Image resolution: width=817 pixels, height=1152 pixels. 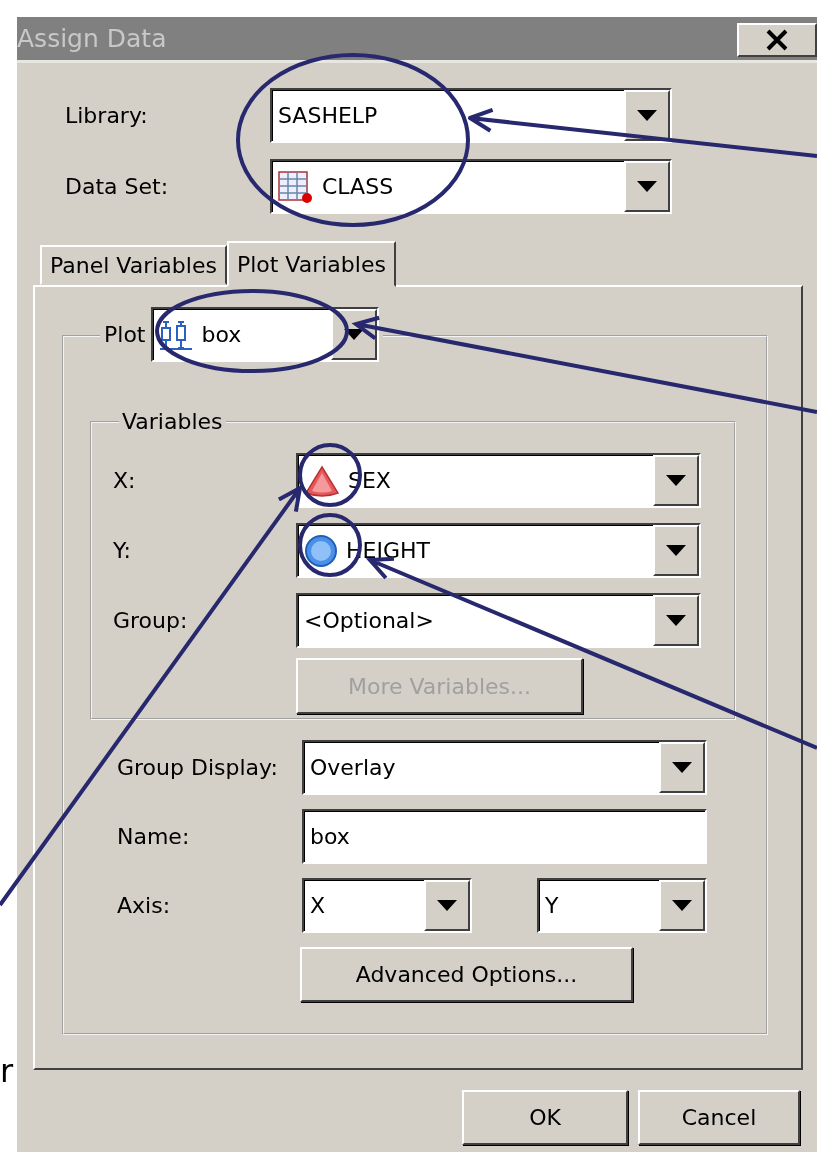 What do you see at coordinates (107, 115) in the screenshot?
I see `field-label: Library:` at bounding box center [107, 115].